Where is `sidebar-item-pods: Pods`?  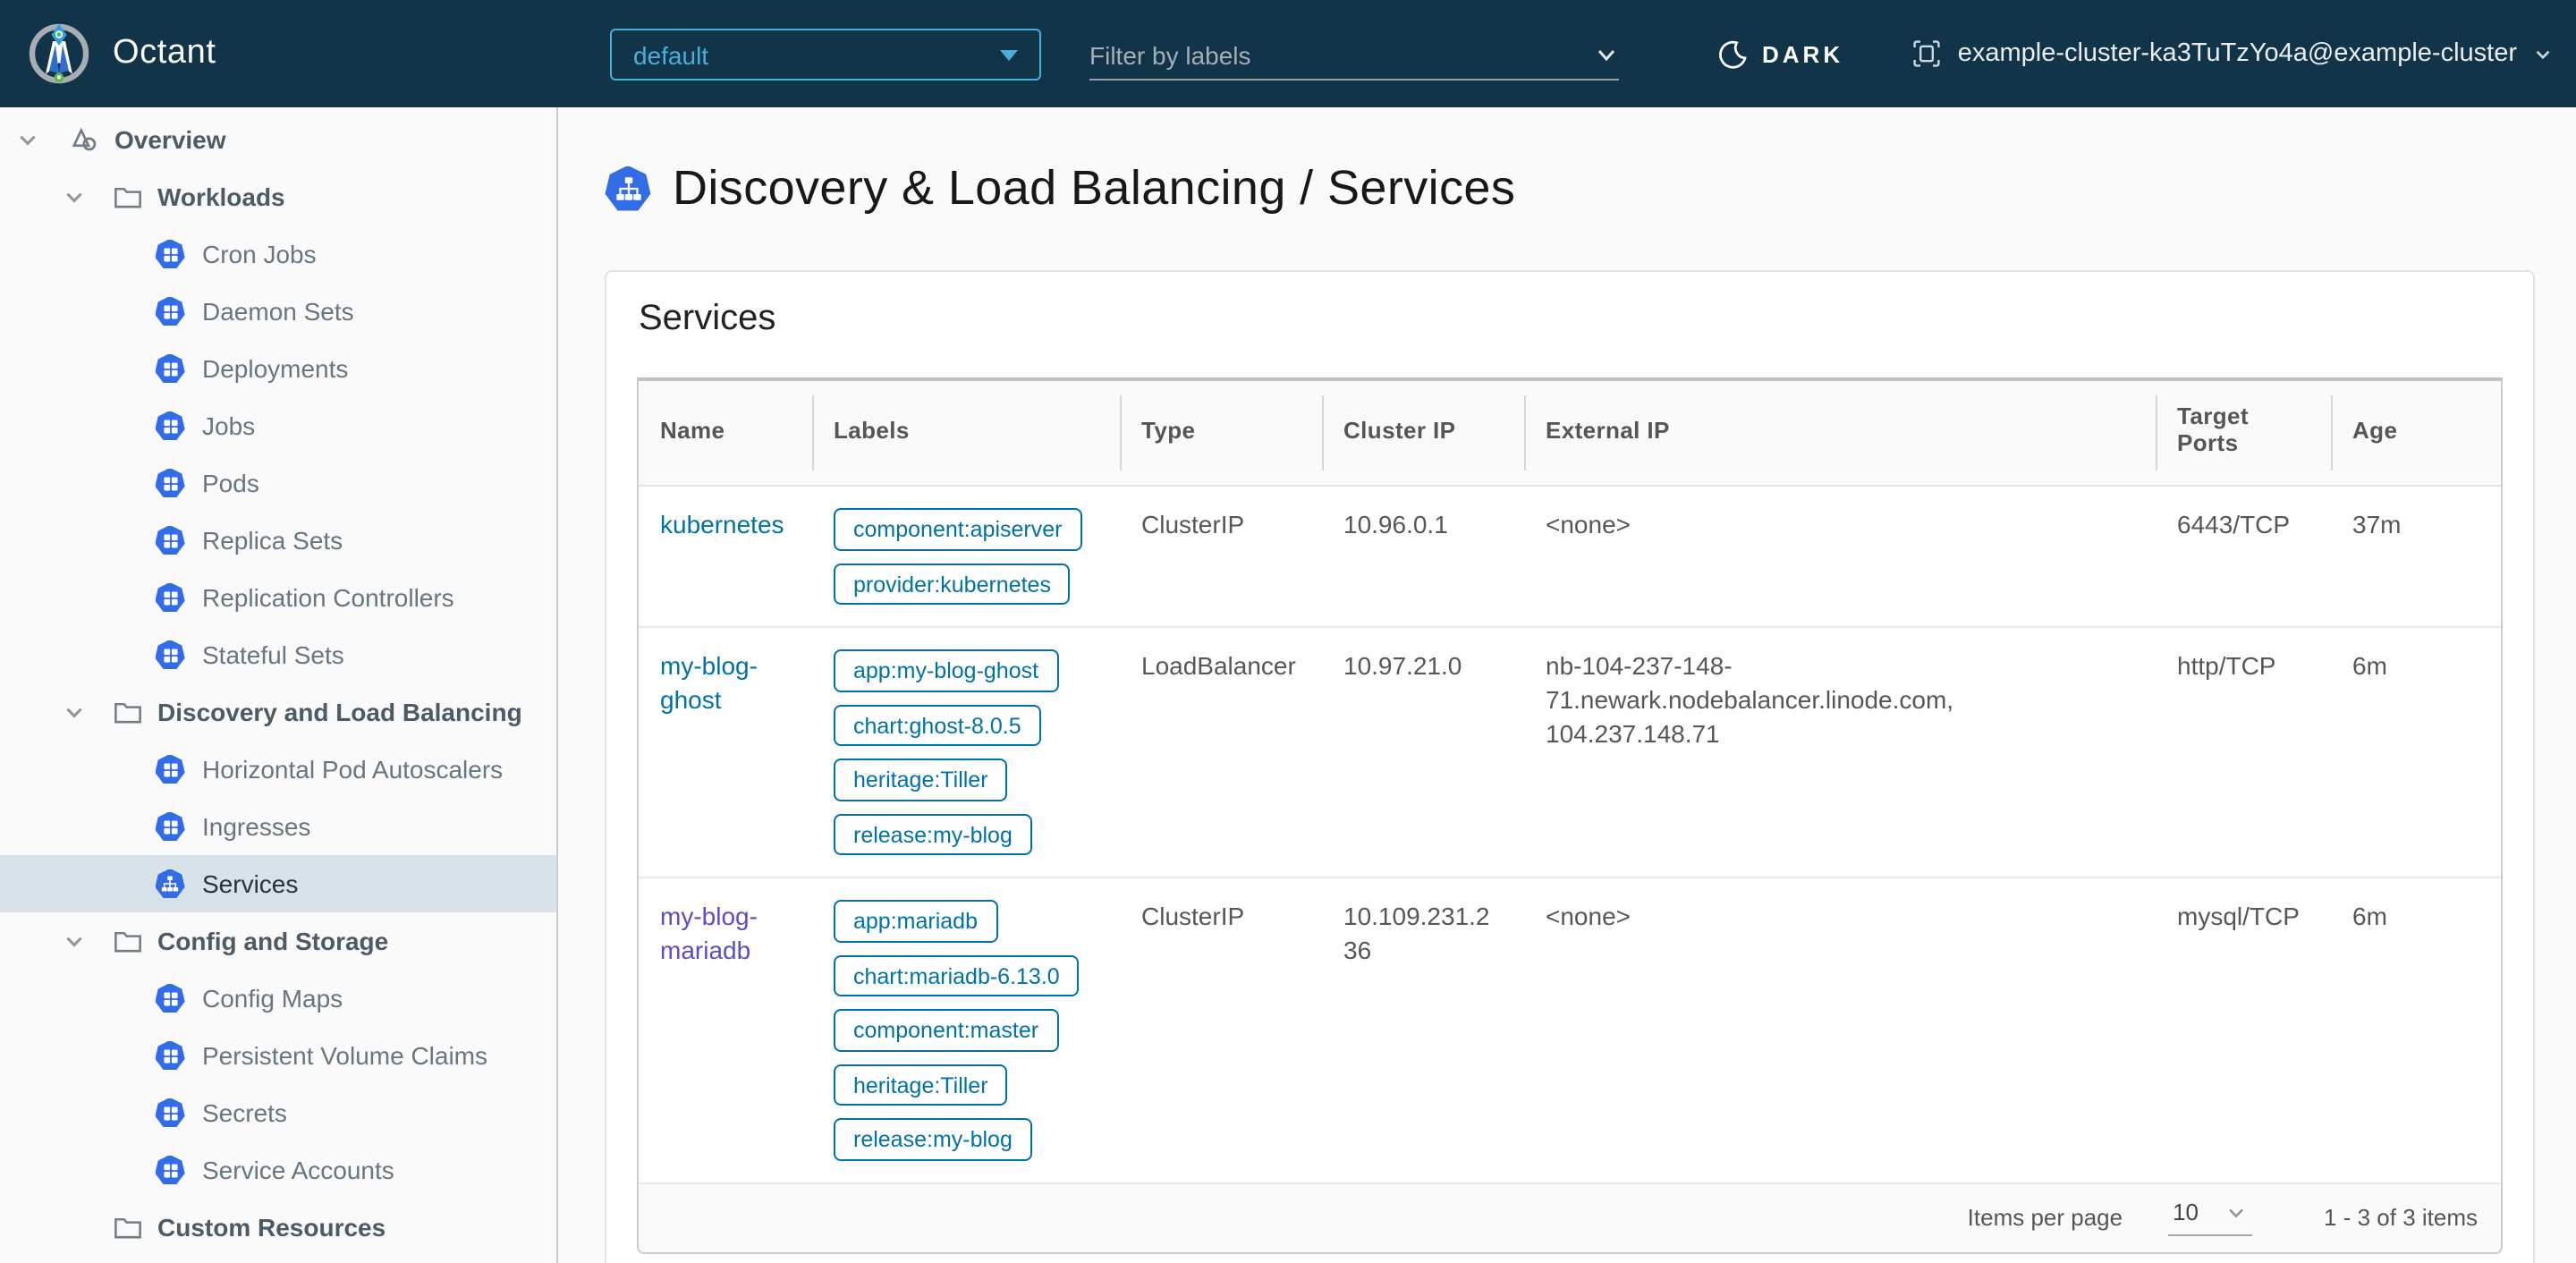
sidebar-item-pods: Pods is located at coordinates (278, 483).